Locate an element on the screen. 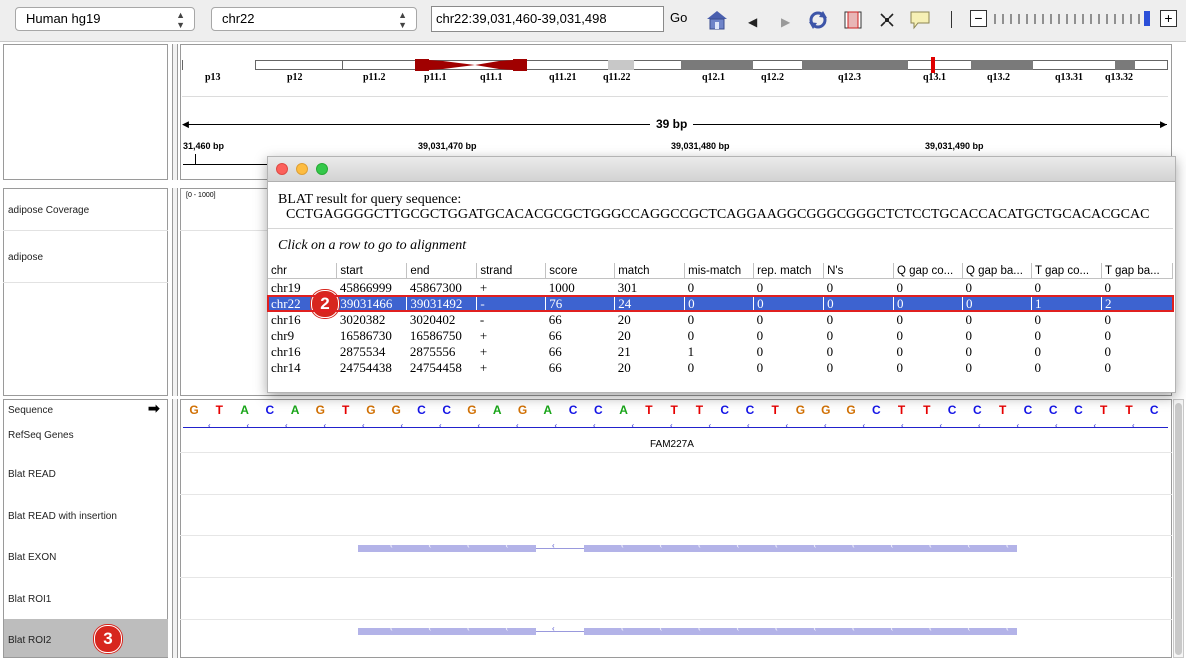  track-name-refseq-genes: RefSeq Genes is located at coordinates (41, 435).